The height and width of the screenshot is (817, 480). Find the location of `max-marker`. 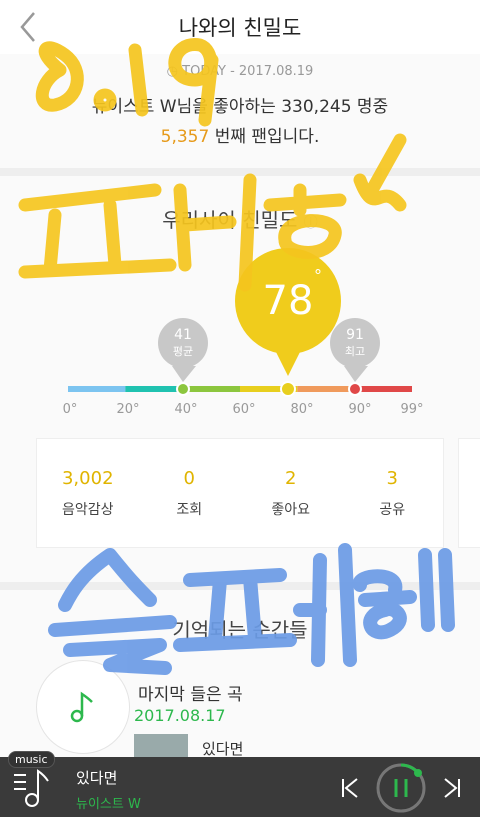

max-marker is located at coordinates (355, 389).